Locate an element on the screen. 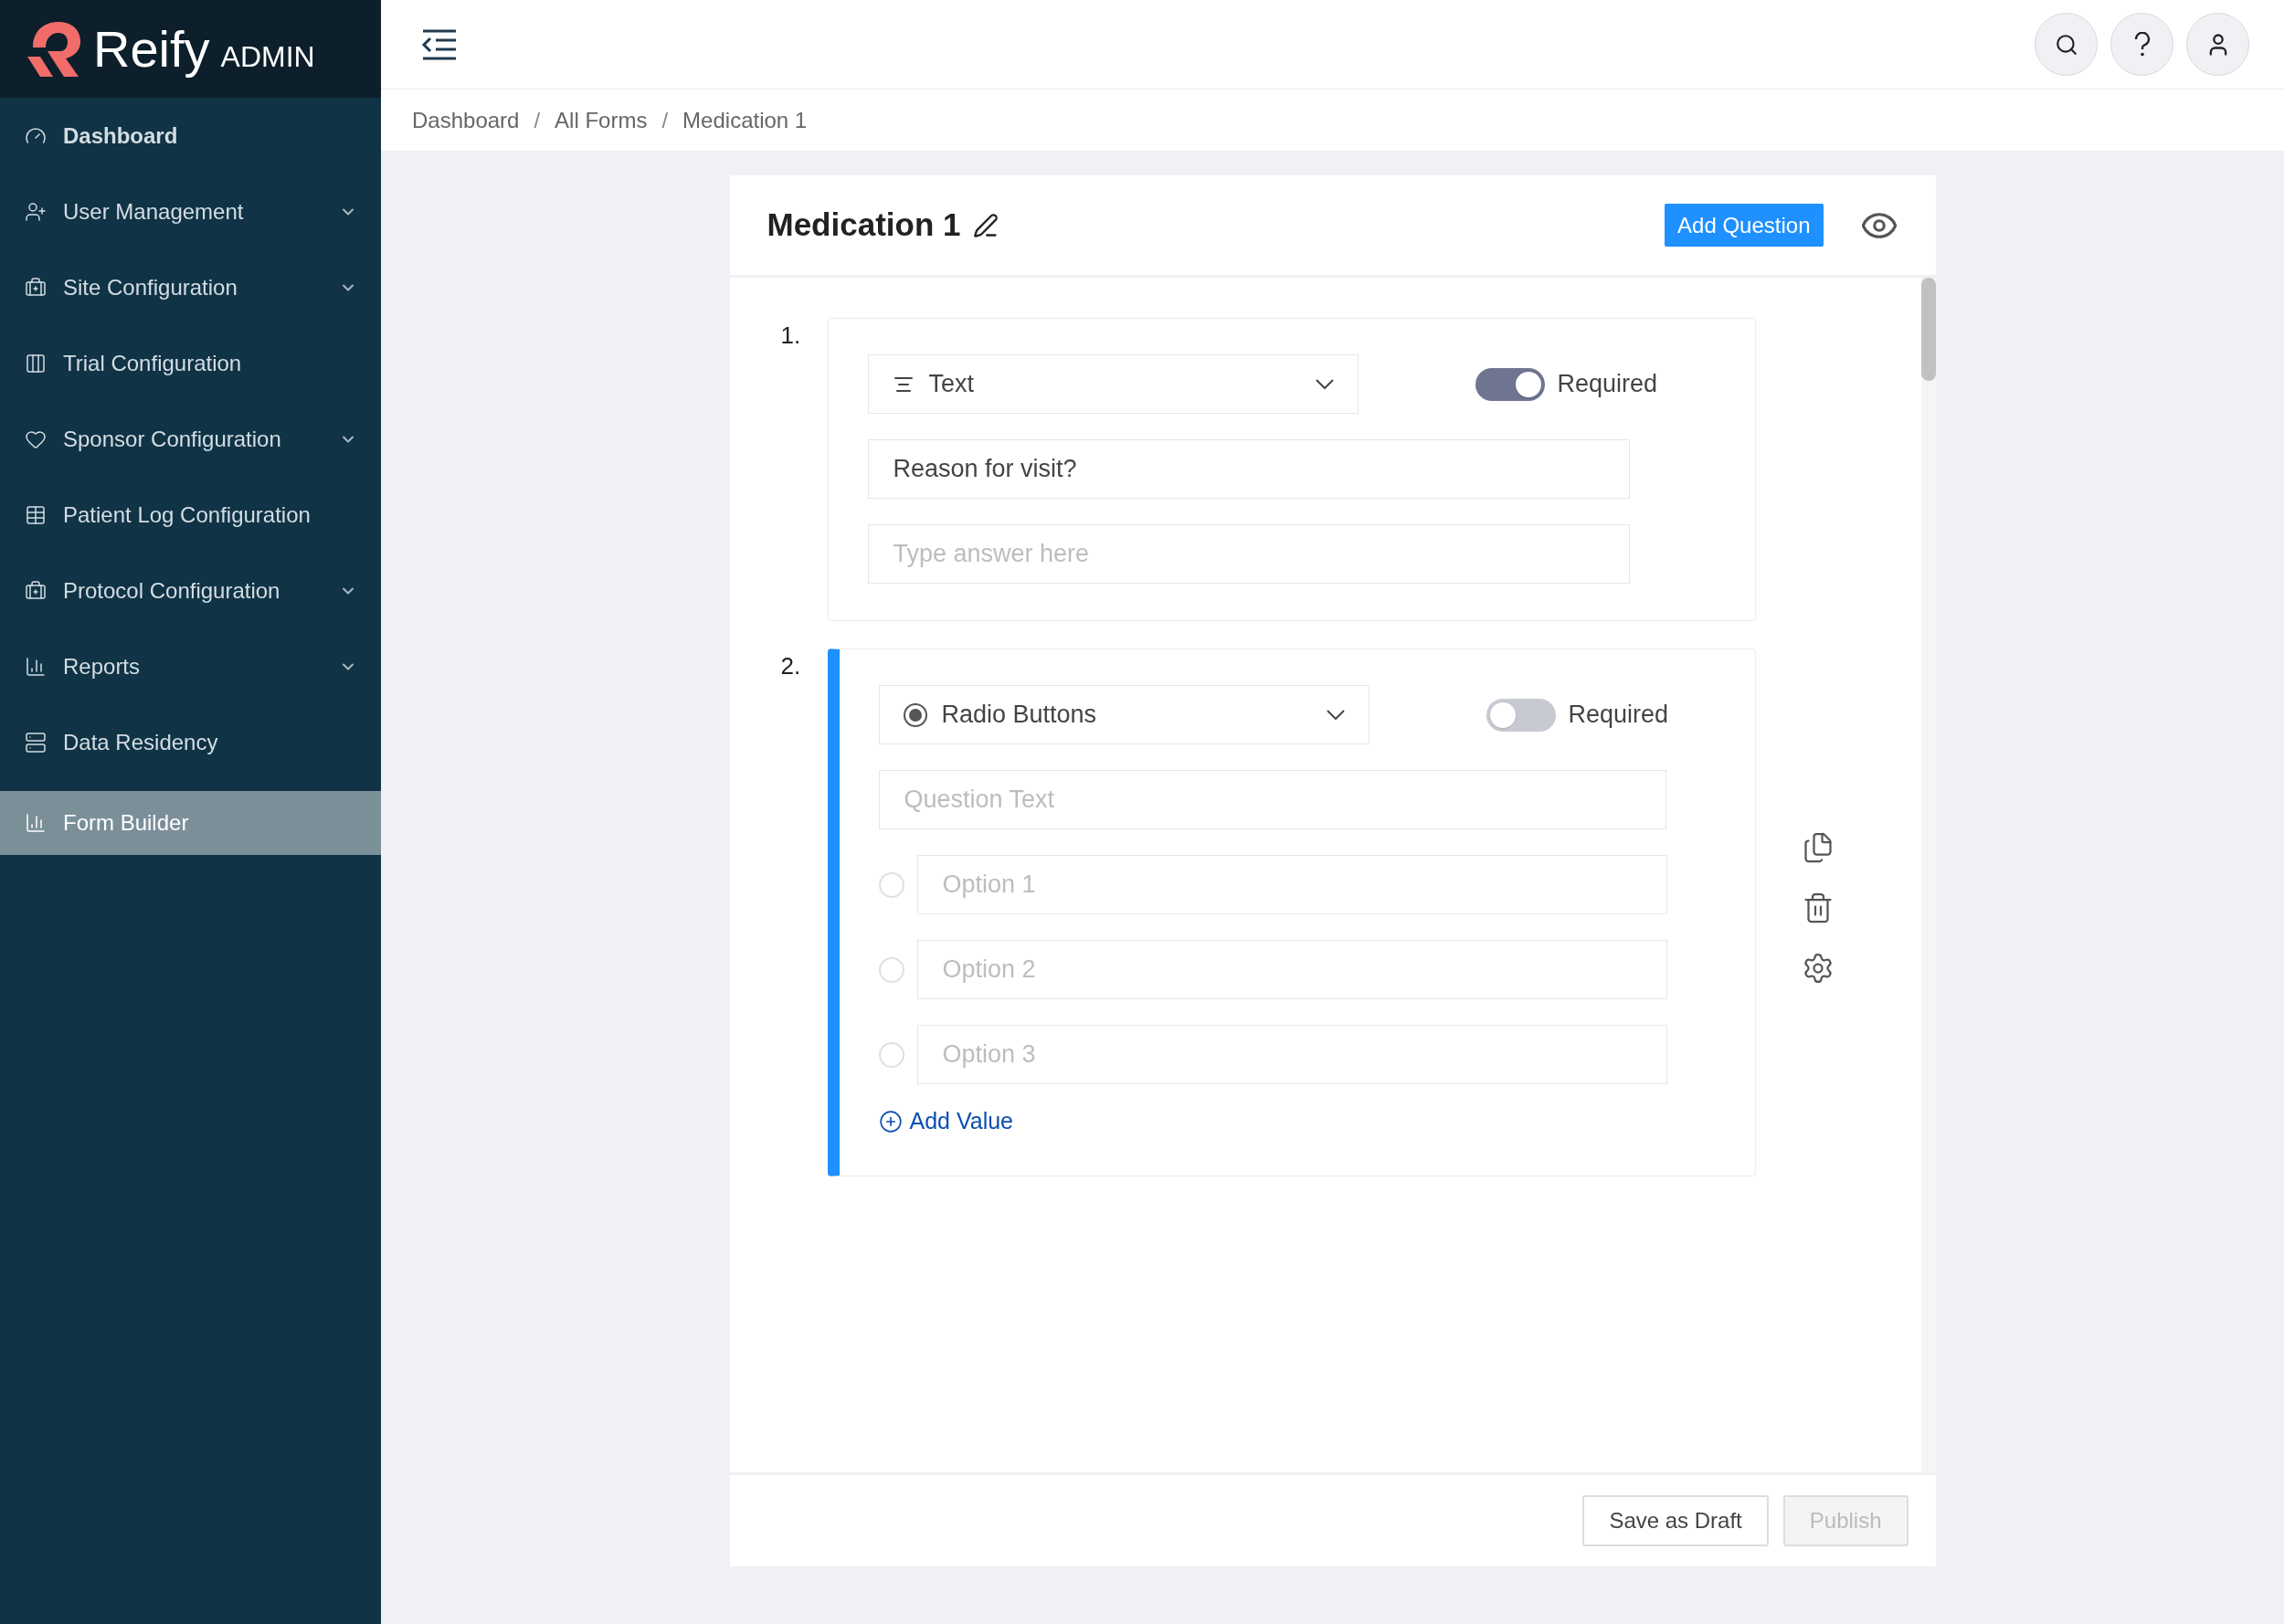 The width and height of the screenshot is (2284, 1624). sidebar-item: Patient Log Configuration is located at coordinates (190, 515).